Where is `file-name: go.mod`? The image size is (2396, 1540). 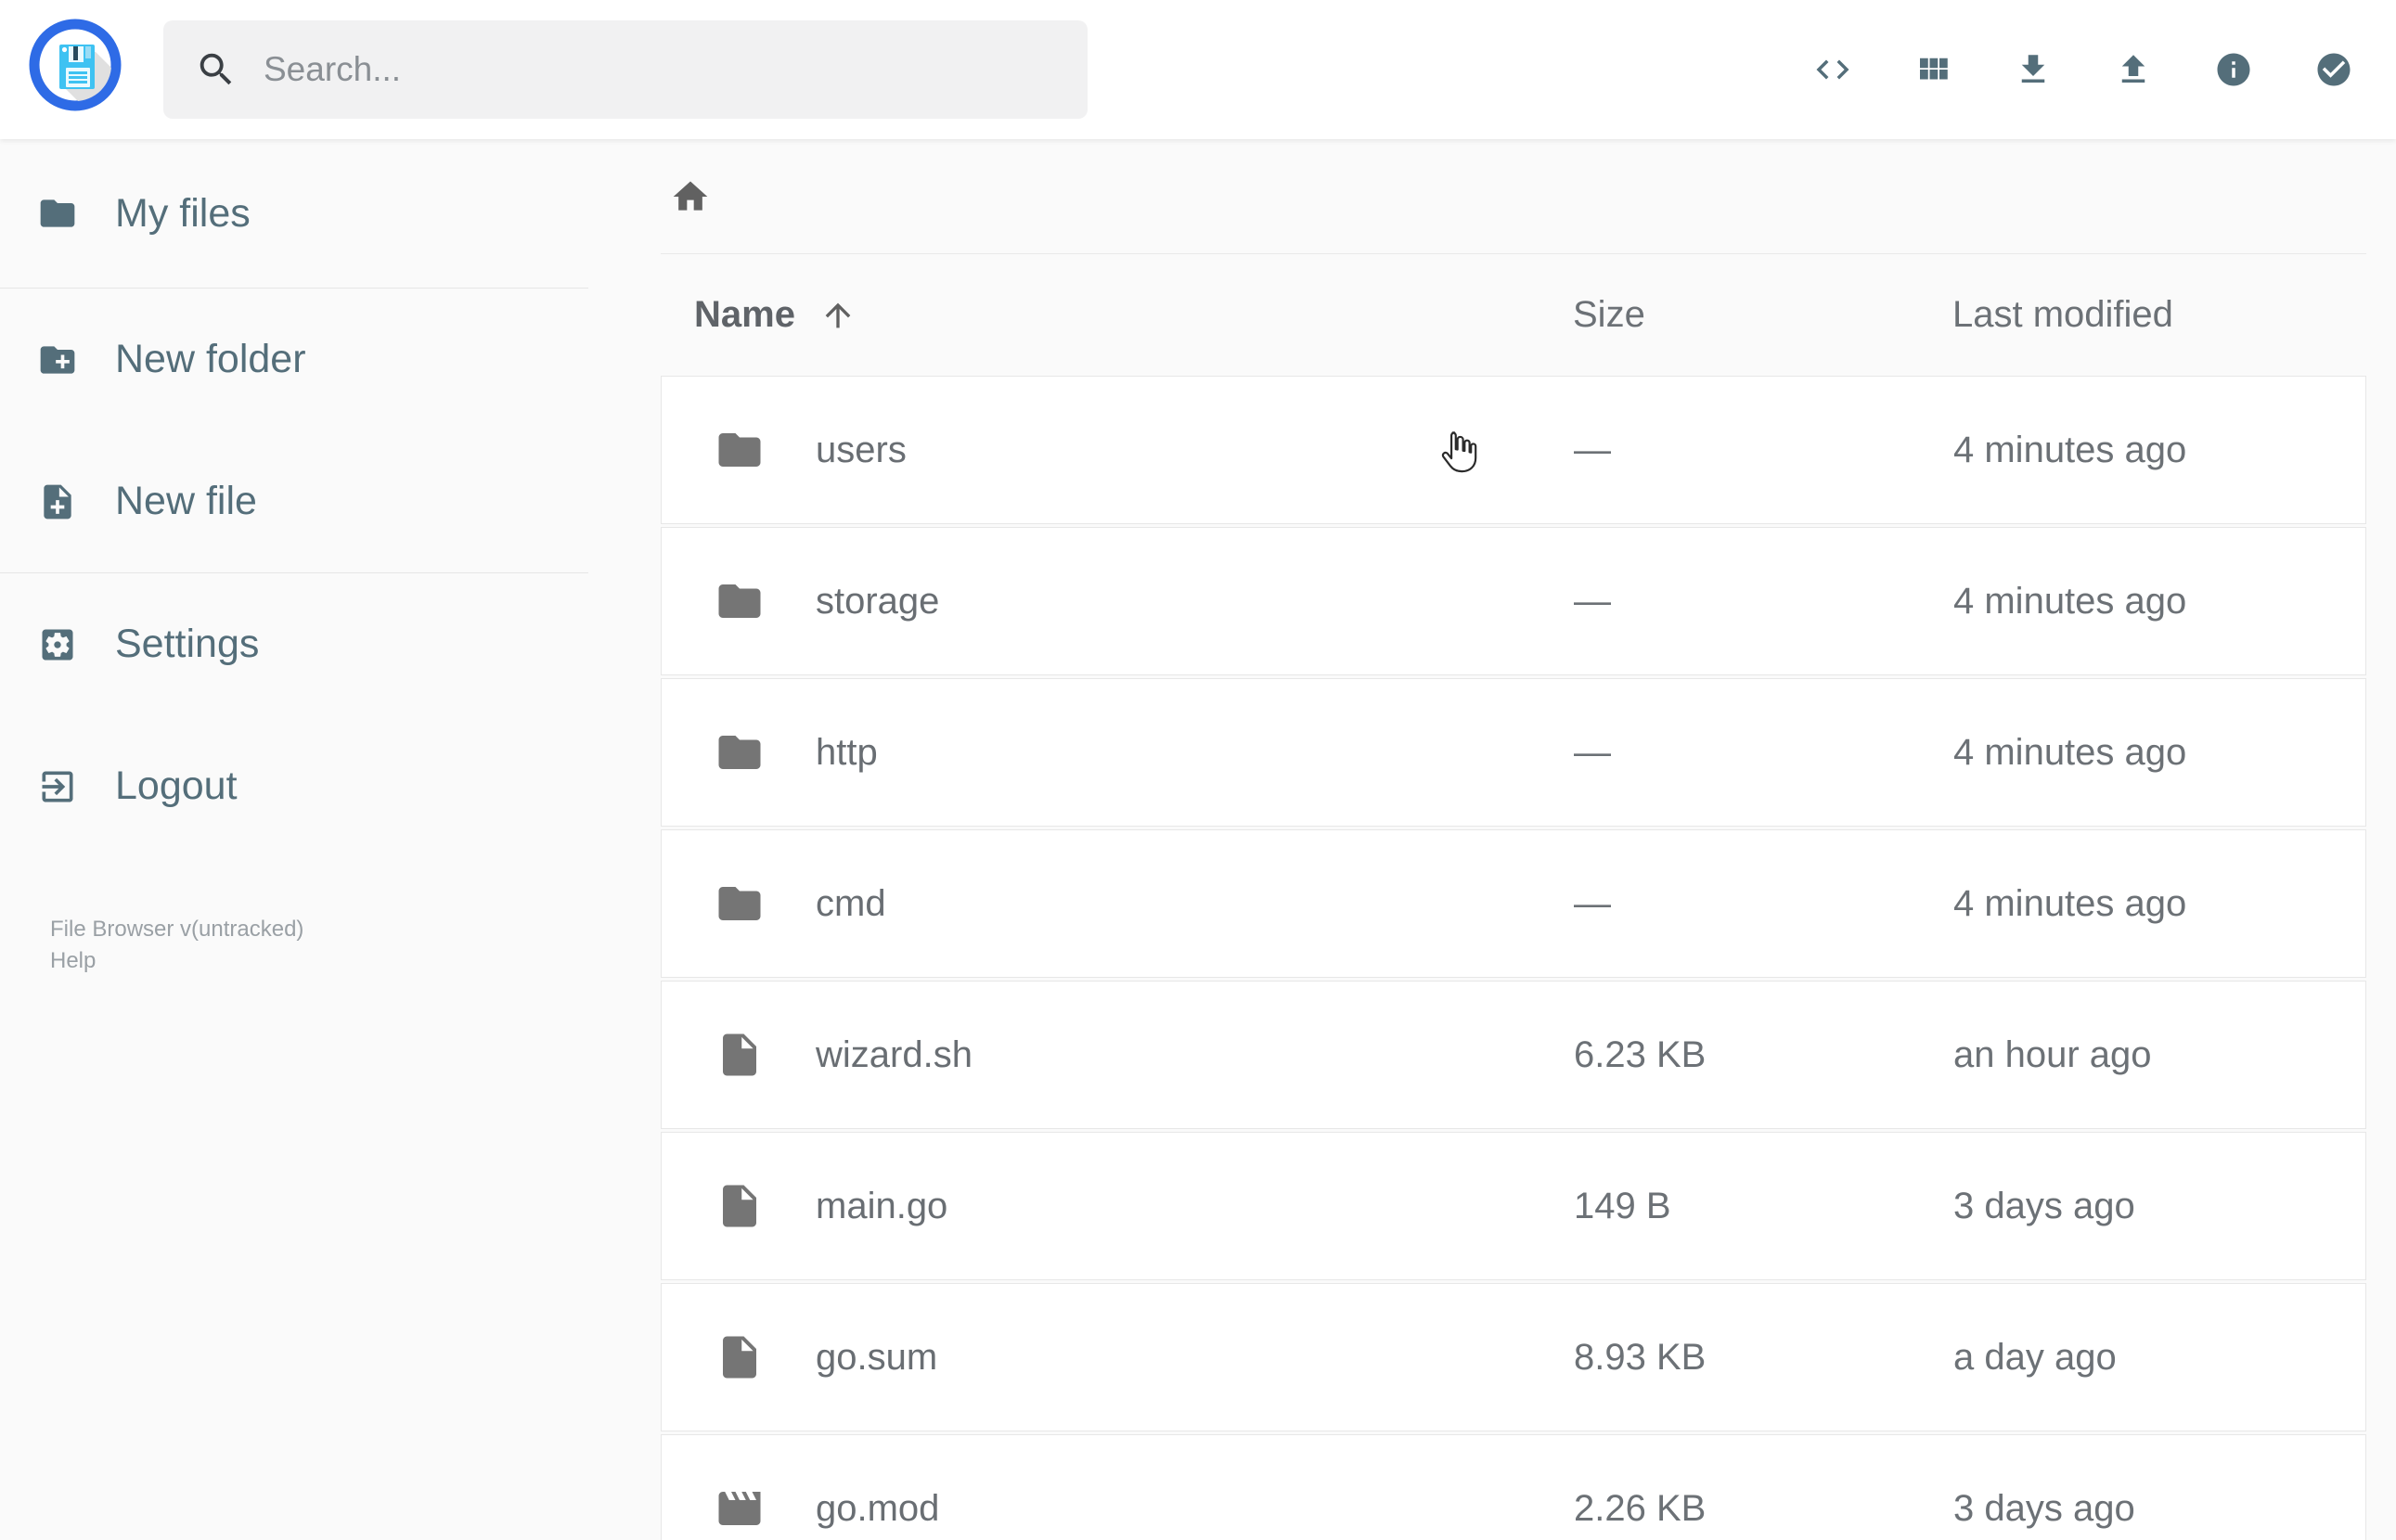 file-name: go.mod is located at coordinates (878, 1508).